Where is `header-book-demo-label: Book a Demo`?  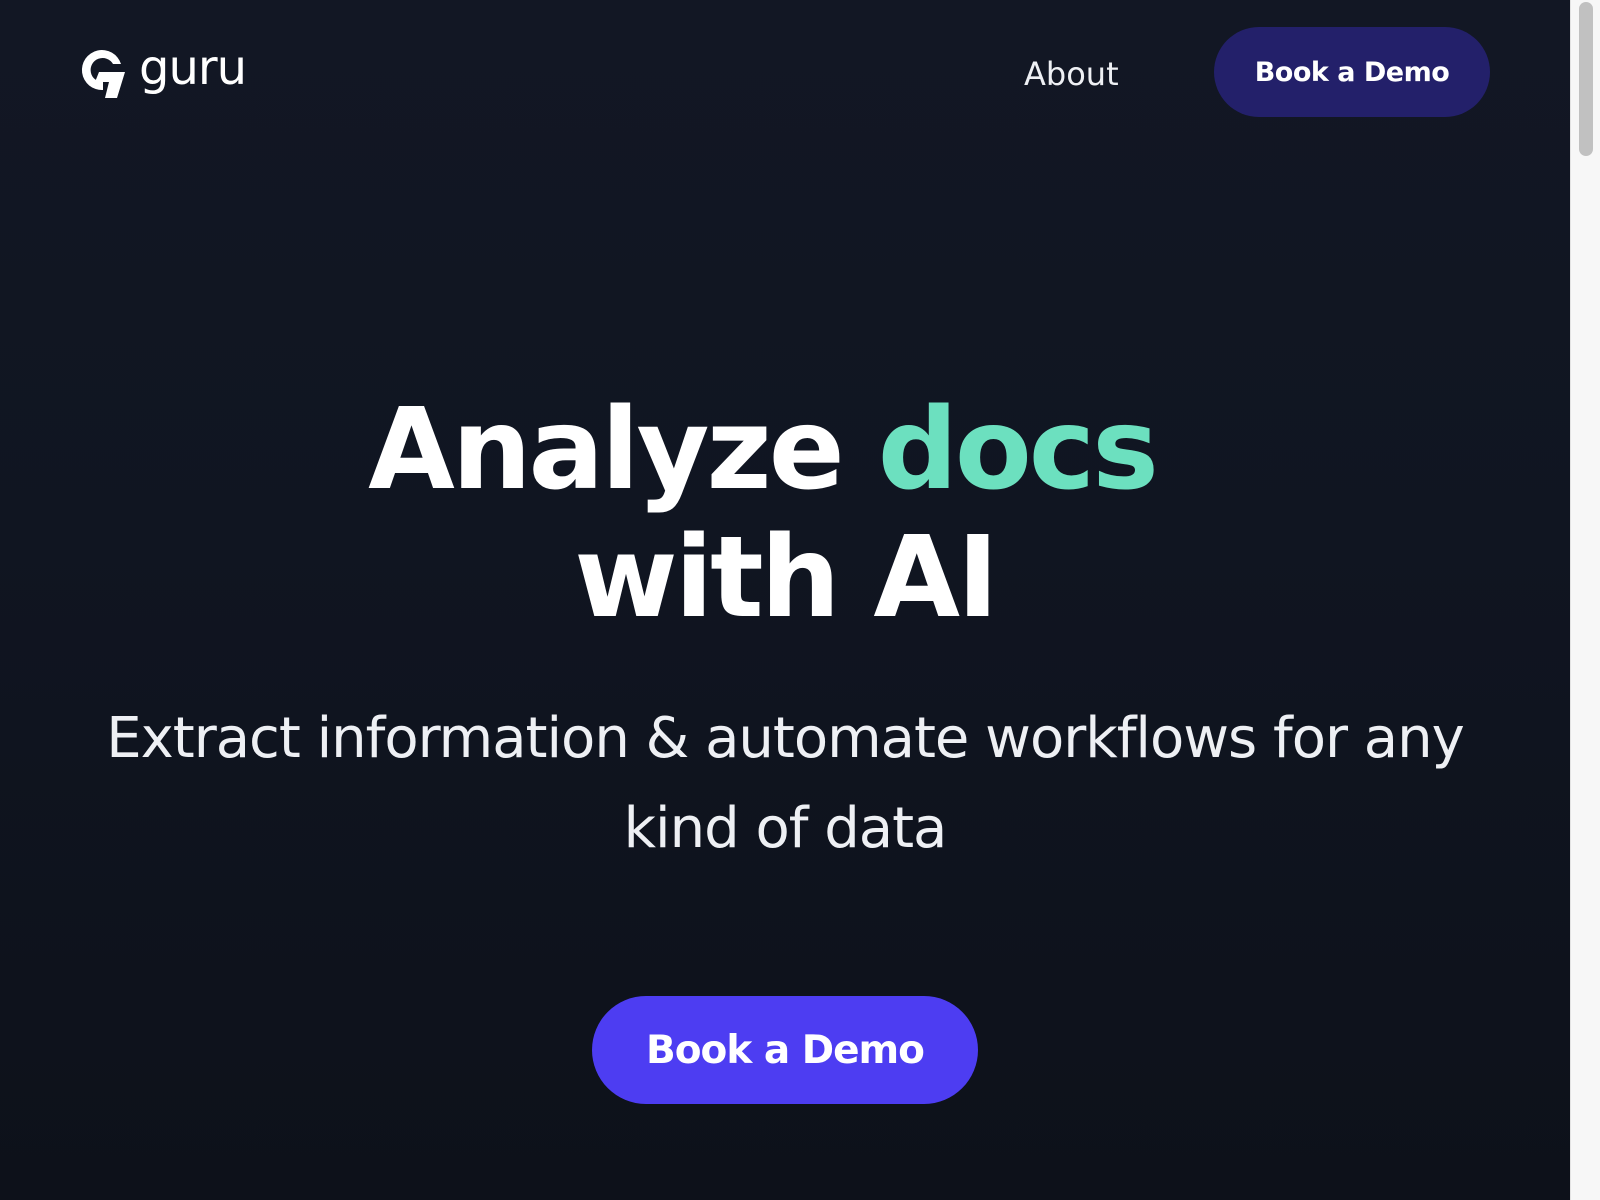
header-book-demo-label: Book a Demo is located at coordinates (1352, 72).